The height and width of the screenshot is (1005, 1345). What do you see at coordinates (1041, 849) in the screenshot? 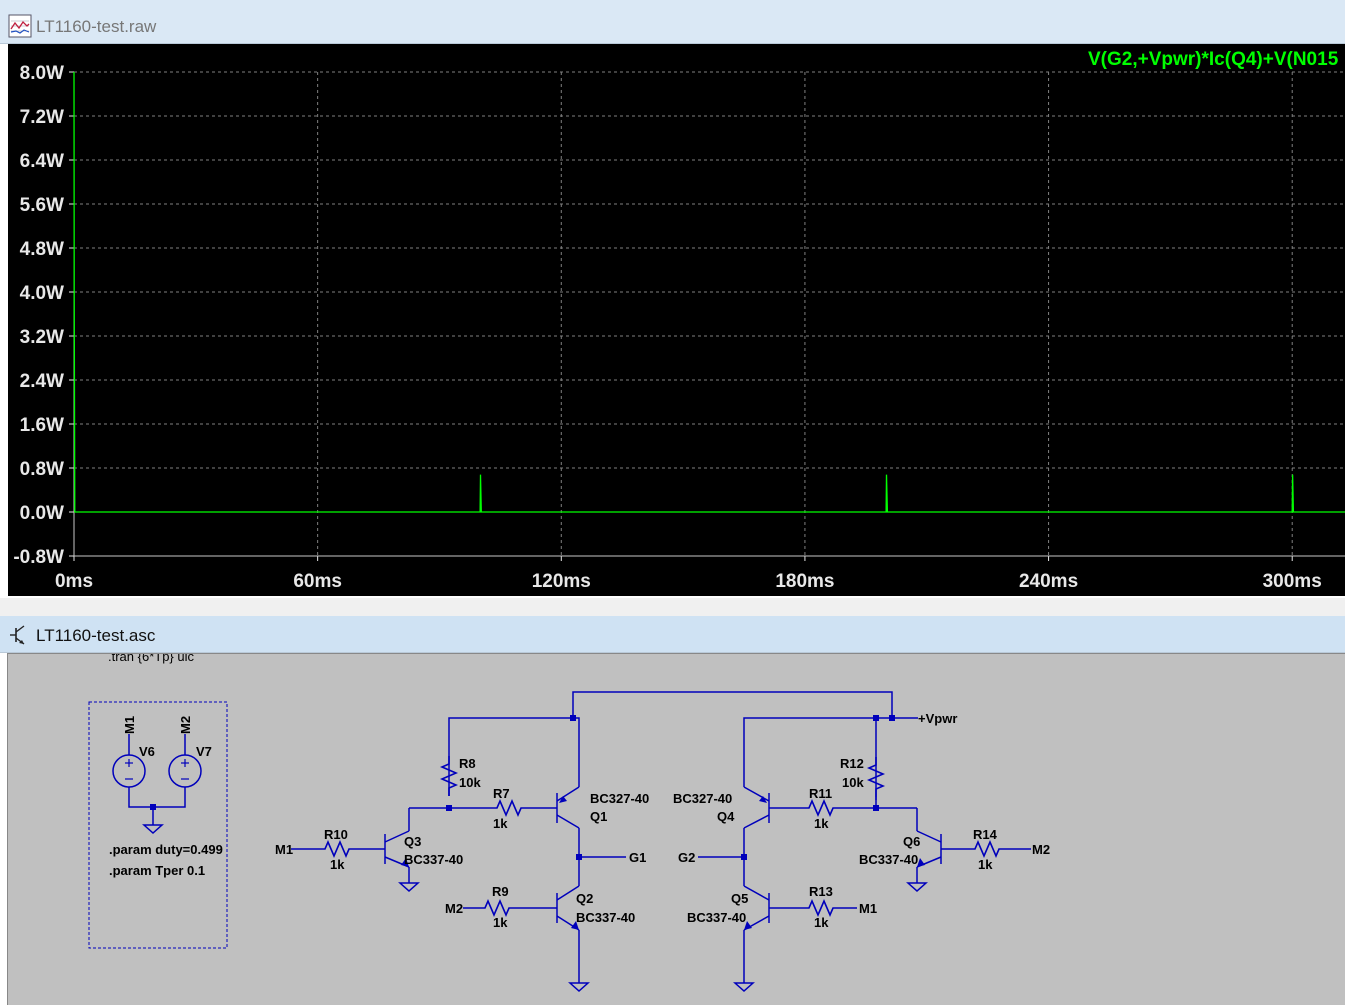
I see `net-m2-right: M2` at bounding box center [1041, 849].